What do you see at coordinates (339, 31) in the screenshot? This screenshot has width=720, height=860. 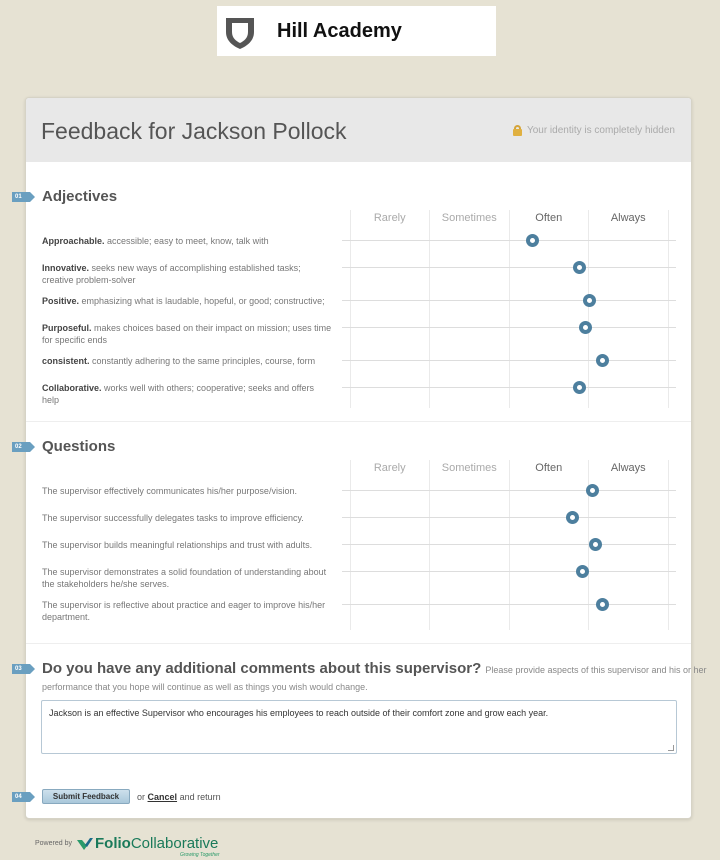 I see `brand-name: Hill Academy` at bounding box center [339, 31].